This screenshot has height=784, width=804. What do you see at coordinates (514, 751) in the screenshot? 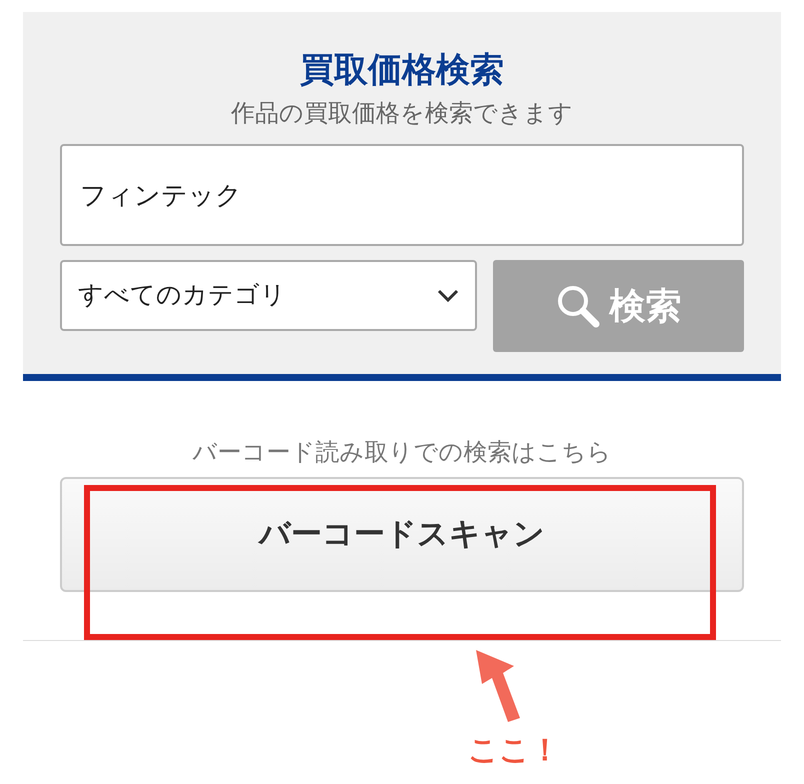
I see `annotation-label: ここ！` at bounding box center [514, 751].